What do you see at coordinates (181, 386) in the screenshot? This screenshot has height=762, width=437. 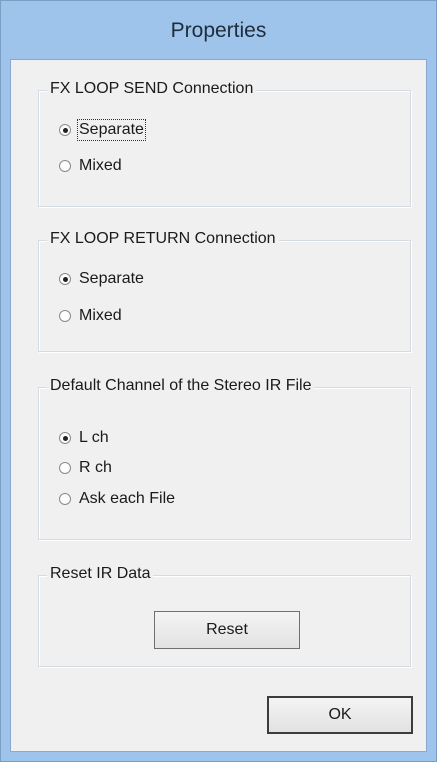 I see `default-channel-group-caption: Default Channel of the Stereo IR File` at bounding box center [181, 386].